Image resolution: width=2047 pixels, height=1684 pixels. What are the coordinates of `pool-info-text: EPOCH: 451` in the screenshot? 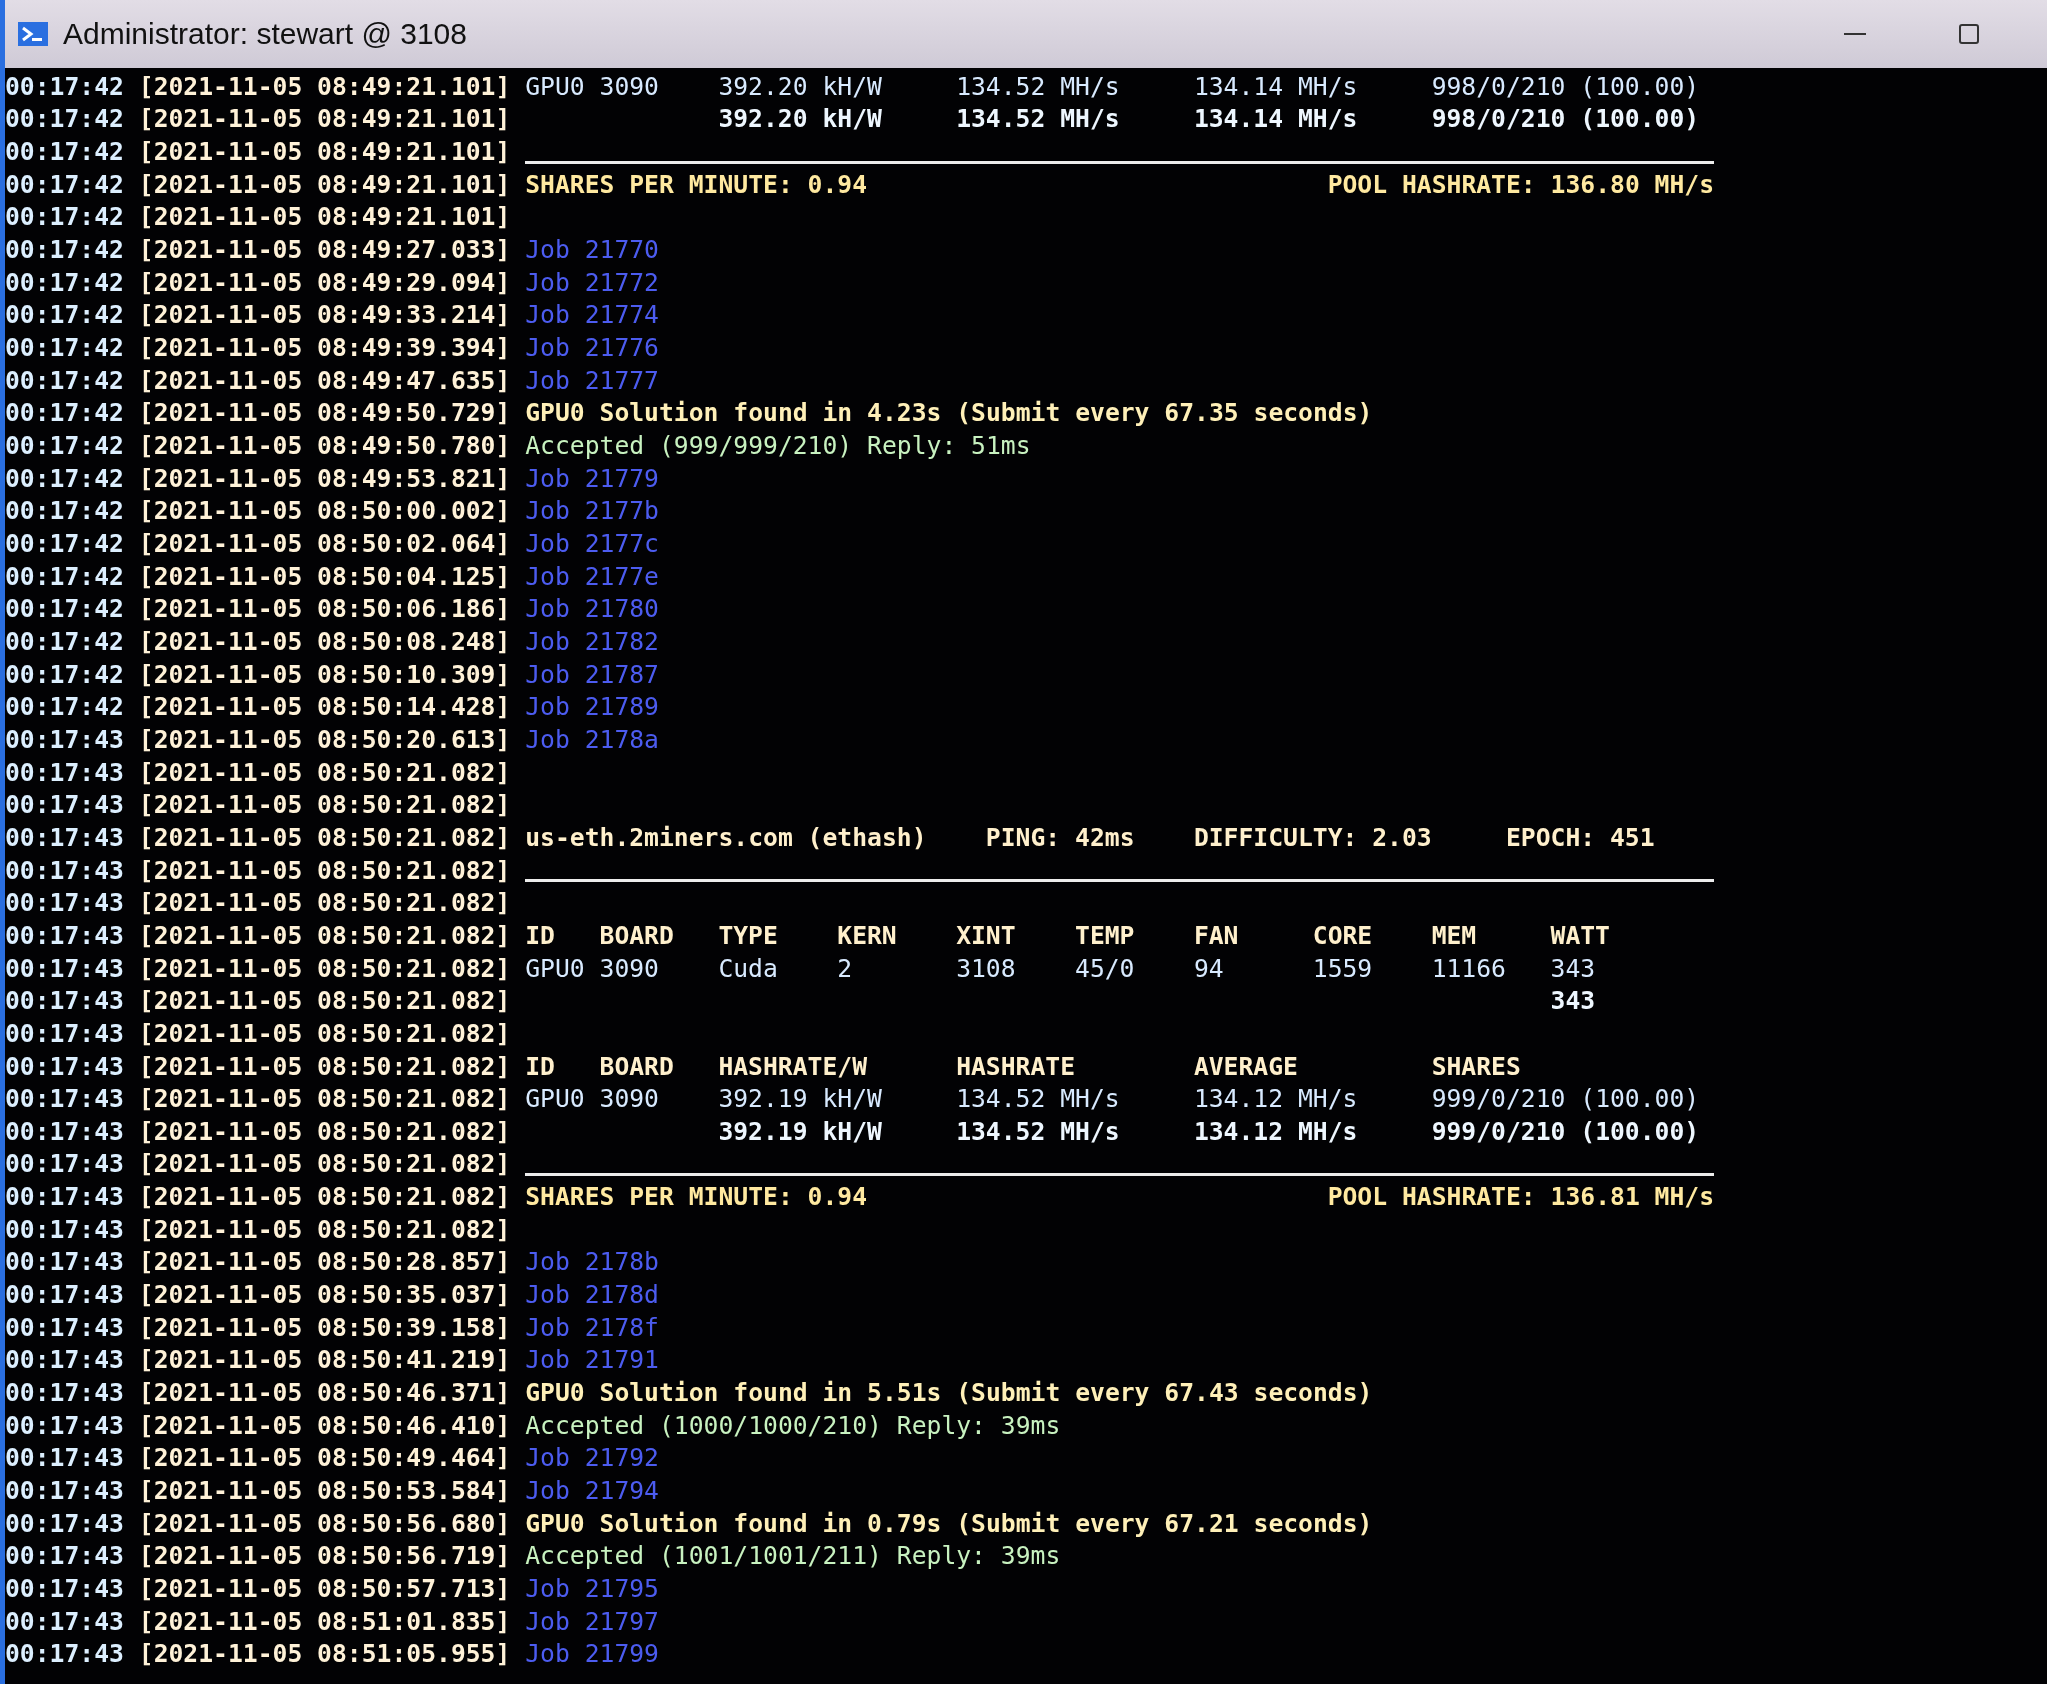 It's located at (1580, 837).